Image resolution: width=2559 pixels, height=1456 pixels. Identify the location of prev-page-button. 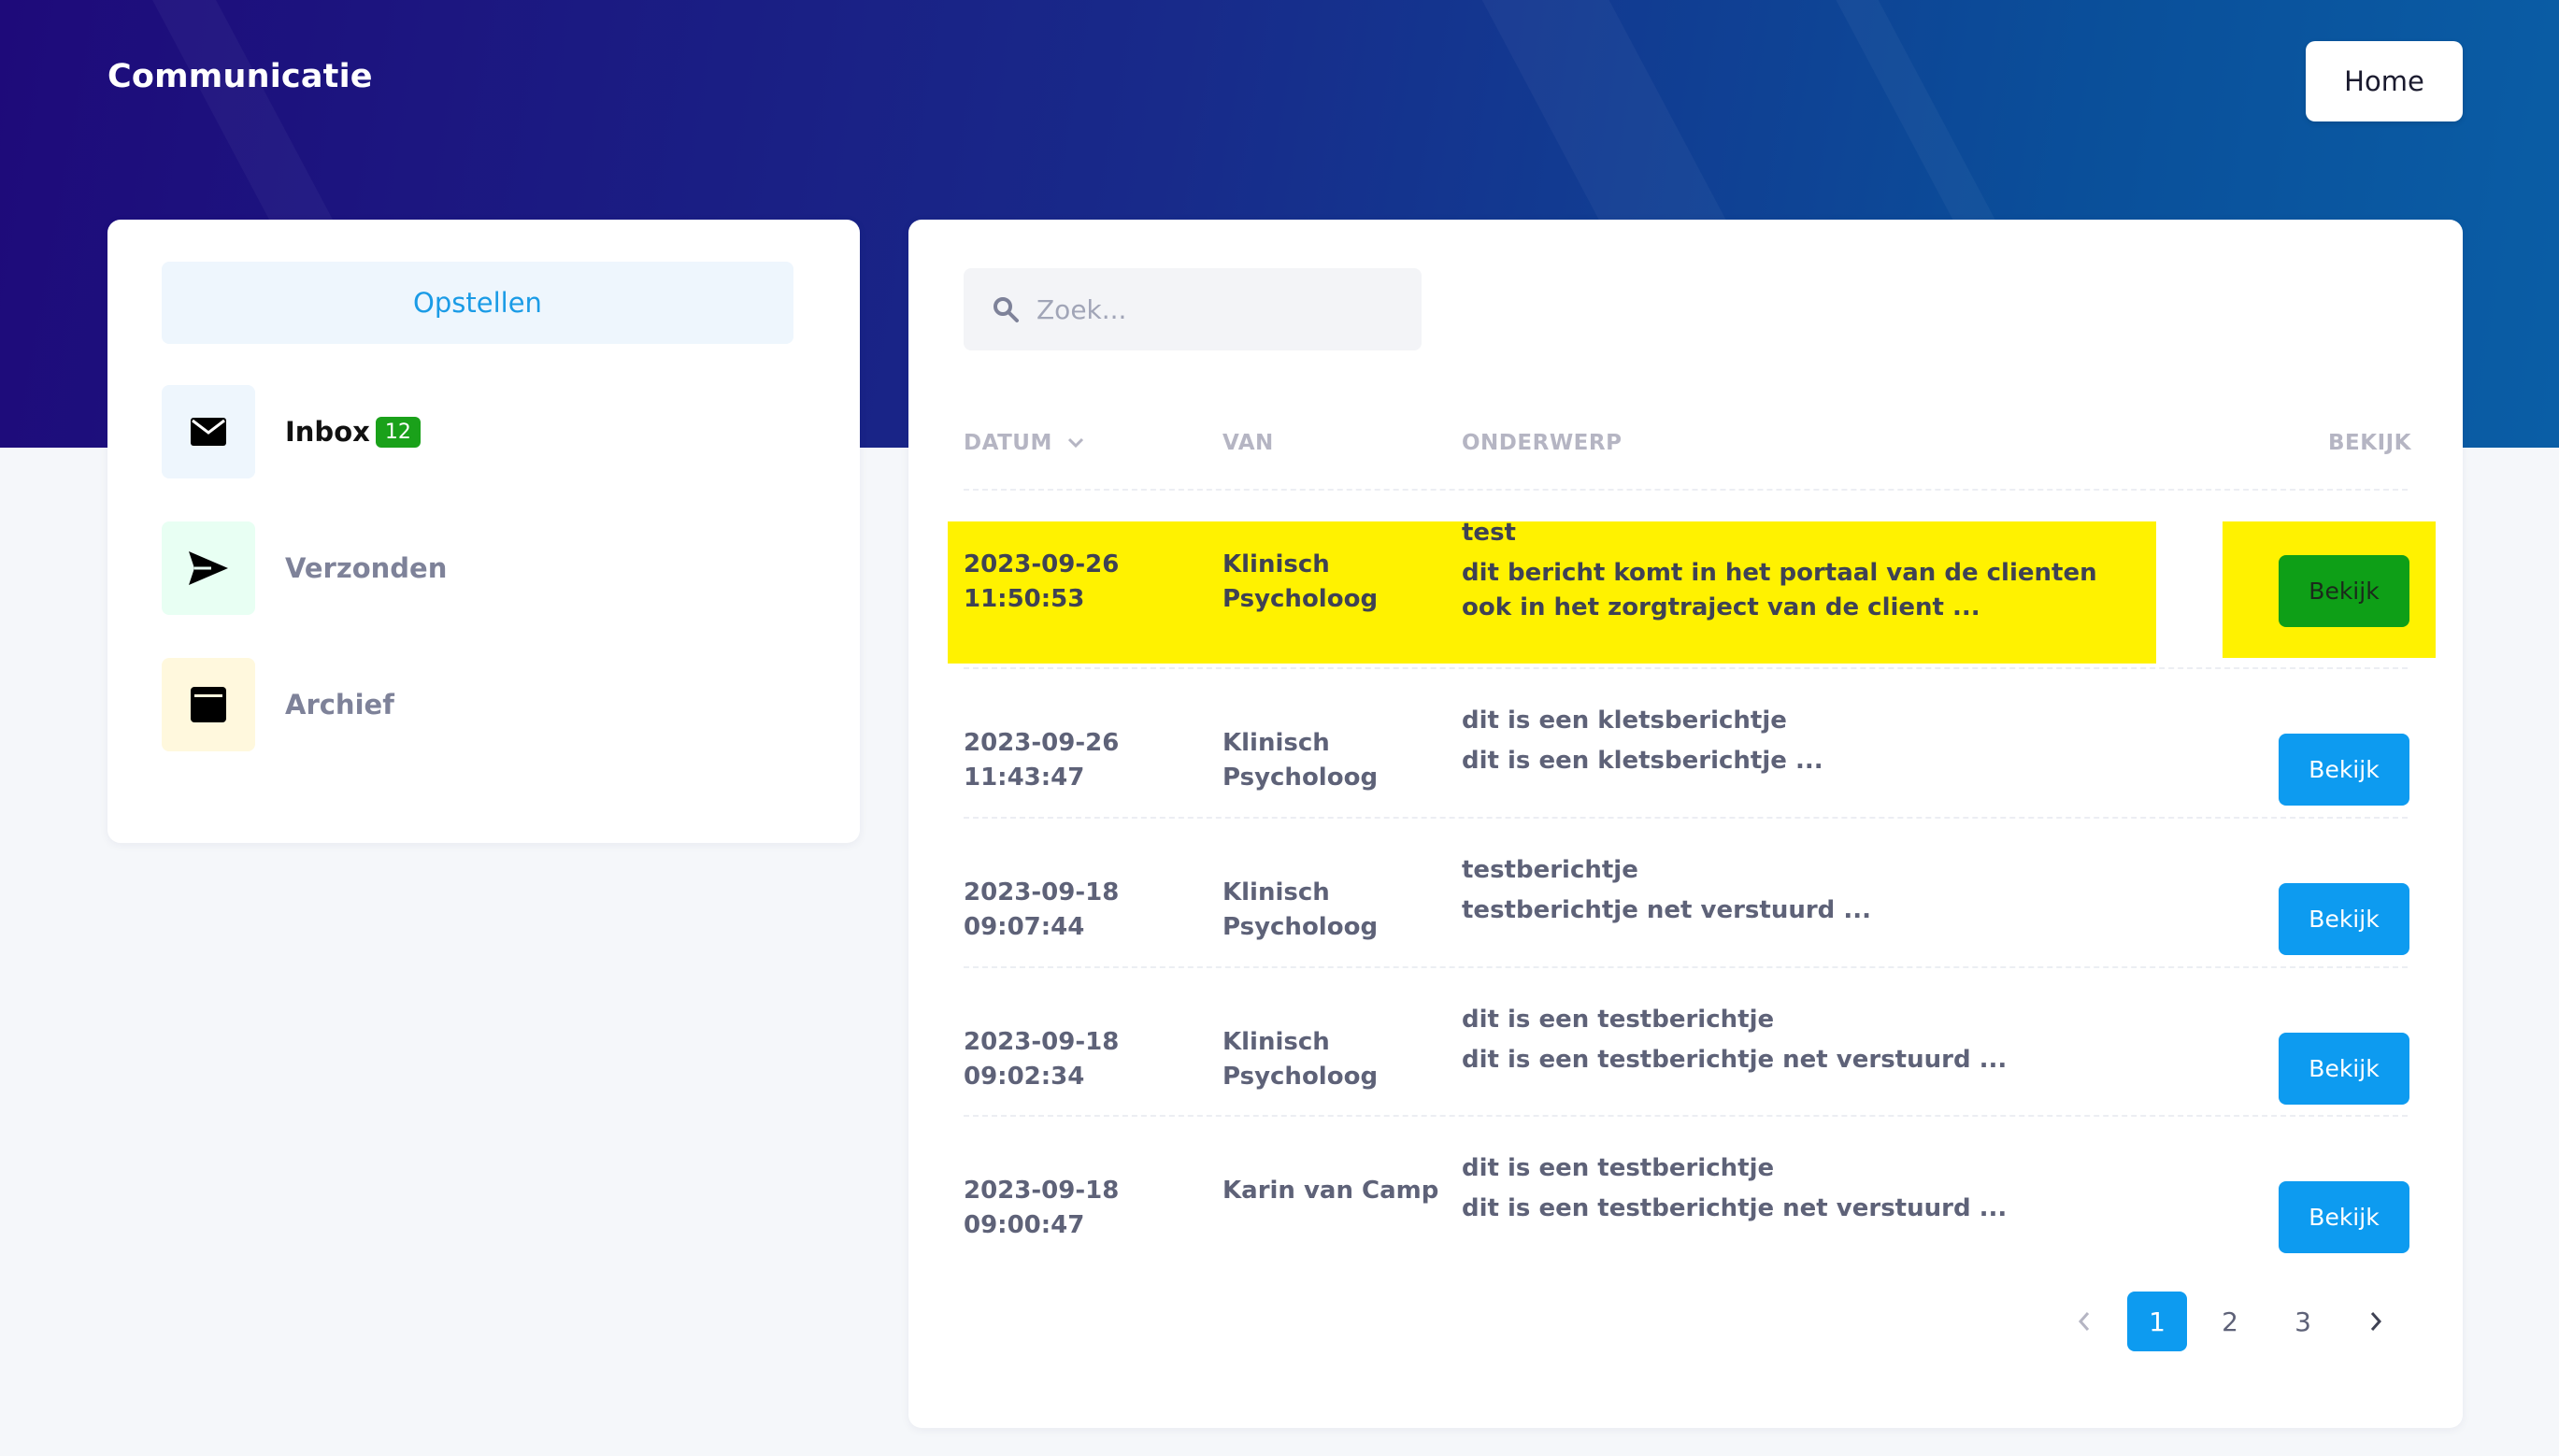
(2084, 1321).